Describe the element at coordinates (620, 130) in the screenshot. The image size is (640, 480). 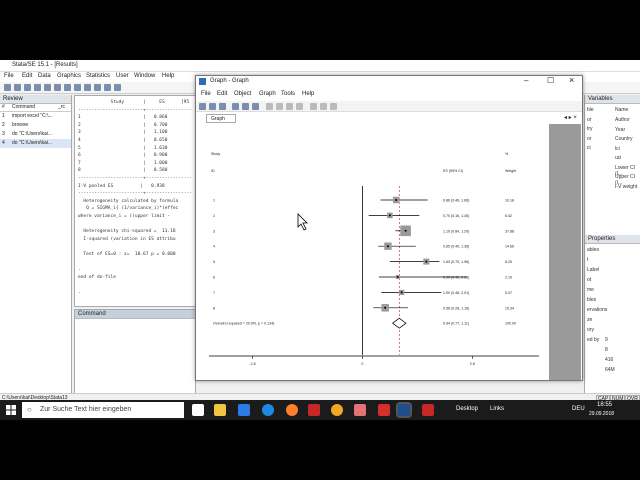
I see `variable-item: Year` at that location.